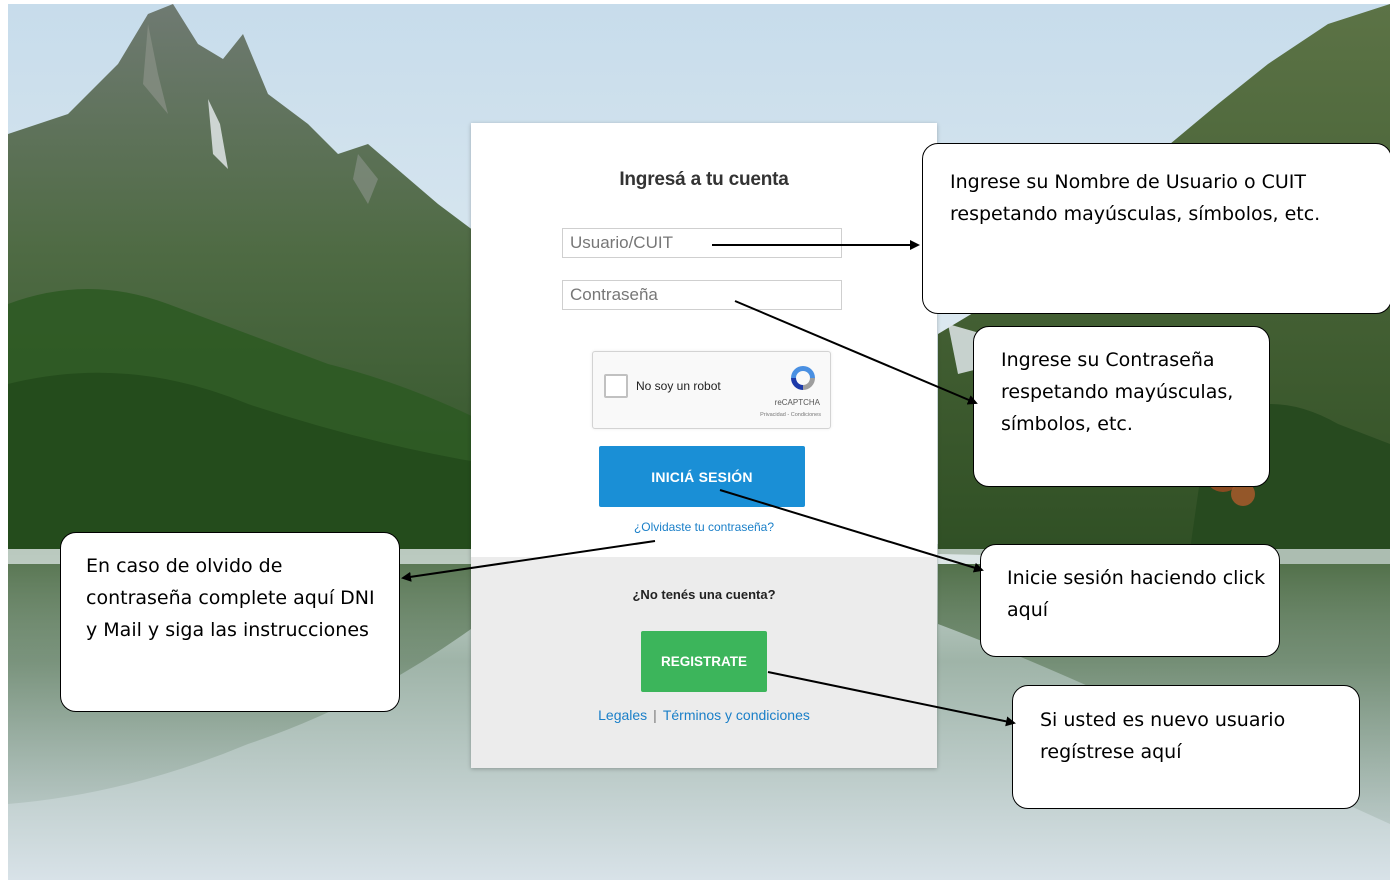 This screenshot has height=880, width=1390. What do you see at coordinates (797, 402) in the screenshot?
I see `recaptcha-brand: reCAPTCHA` at bounding box center [797, 402].